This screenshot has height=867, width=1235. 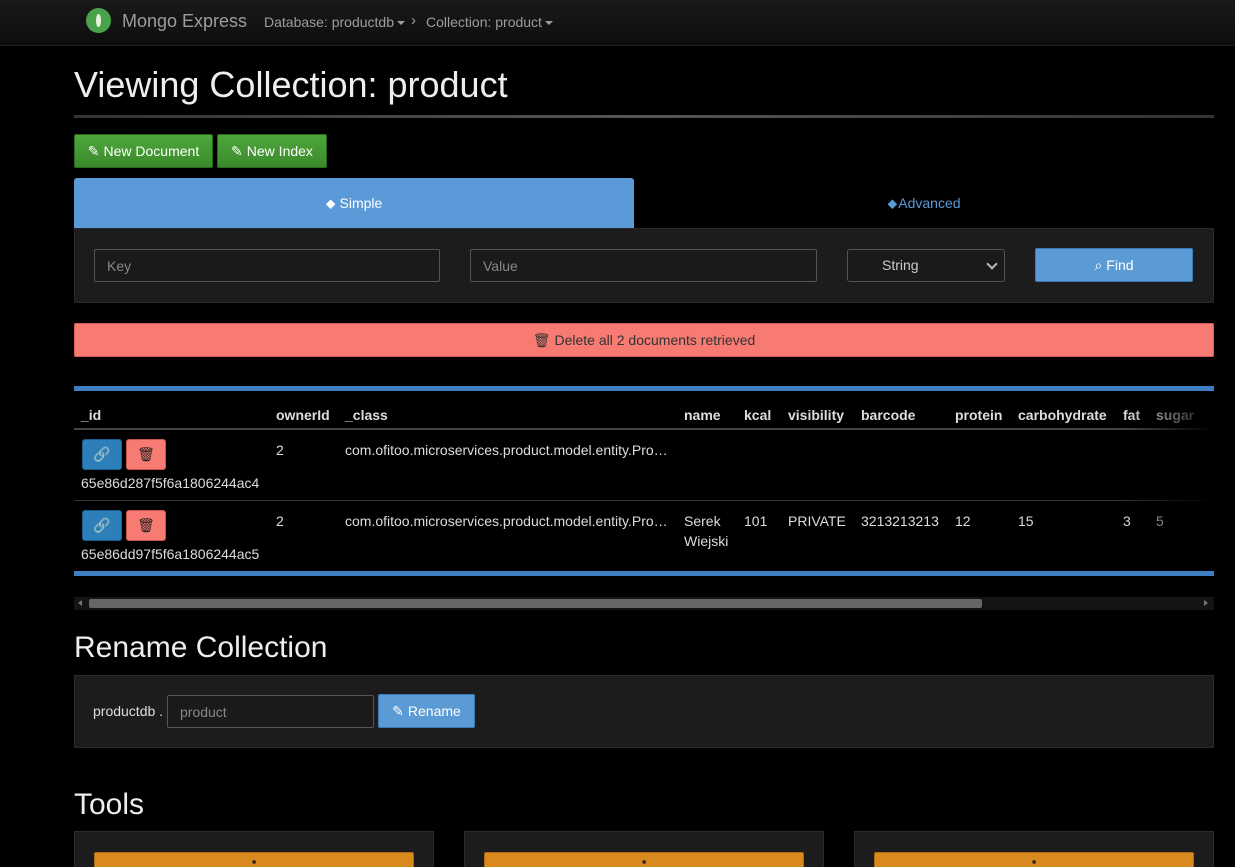 I want to click on value-input, so click(x=643, y=265).